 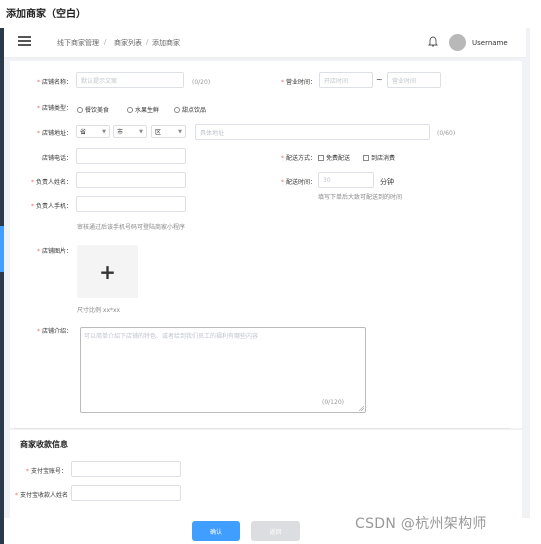 I want to click on store-intro-label: * 店铺介绍：, so click(x=54, y=331).